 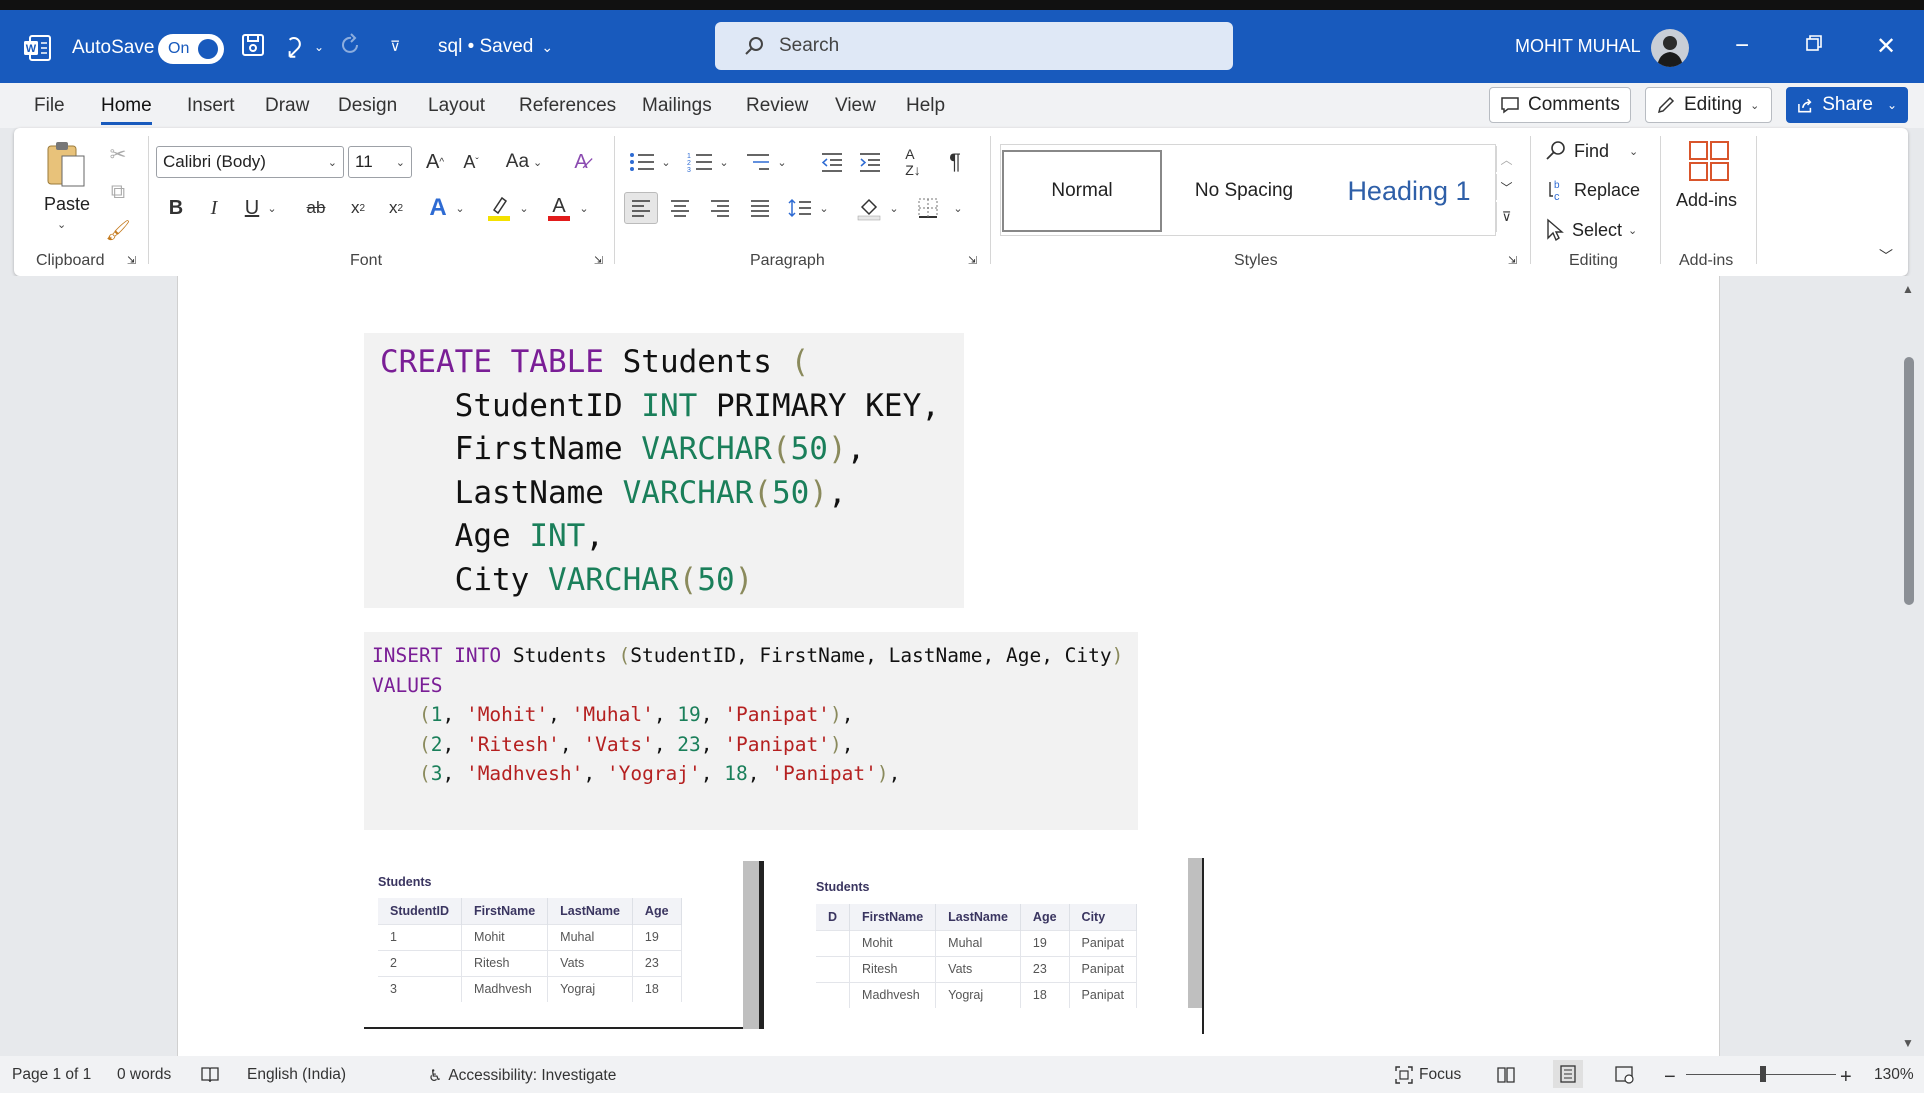 I want to click on grow-font-icon: A ^, so click(x=435, y=162).